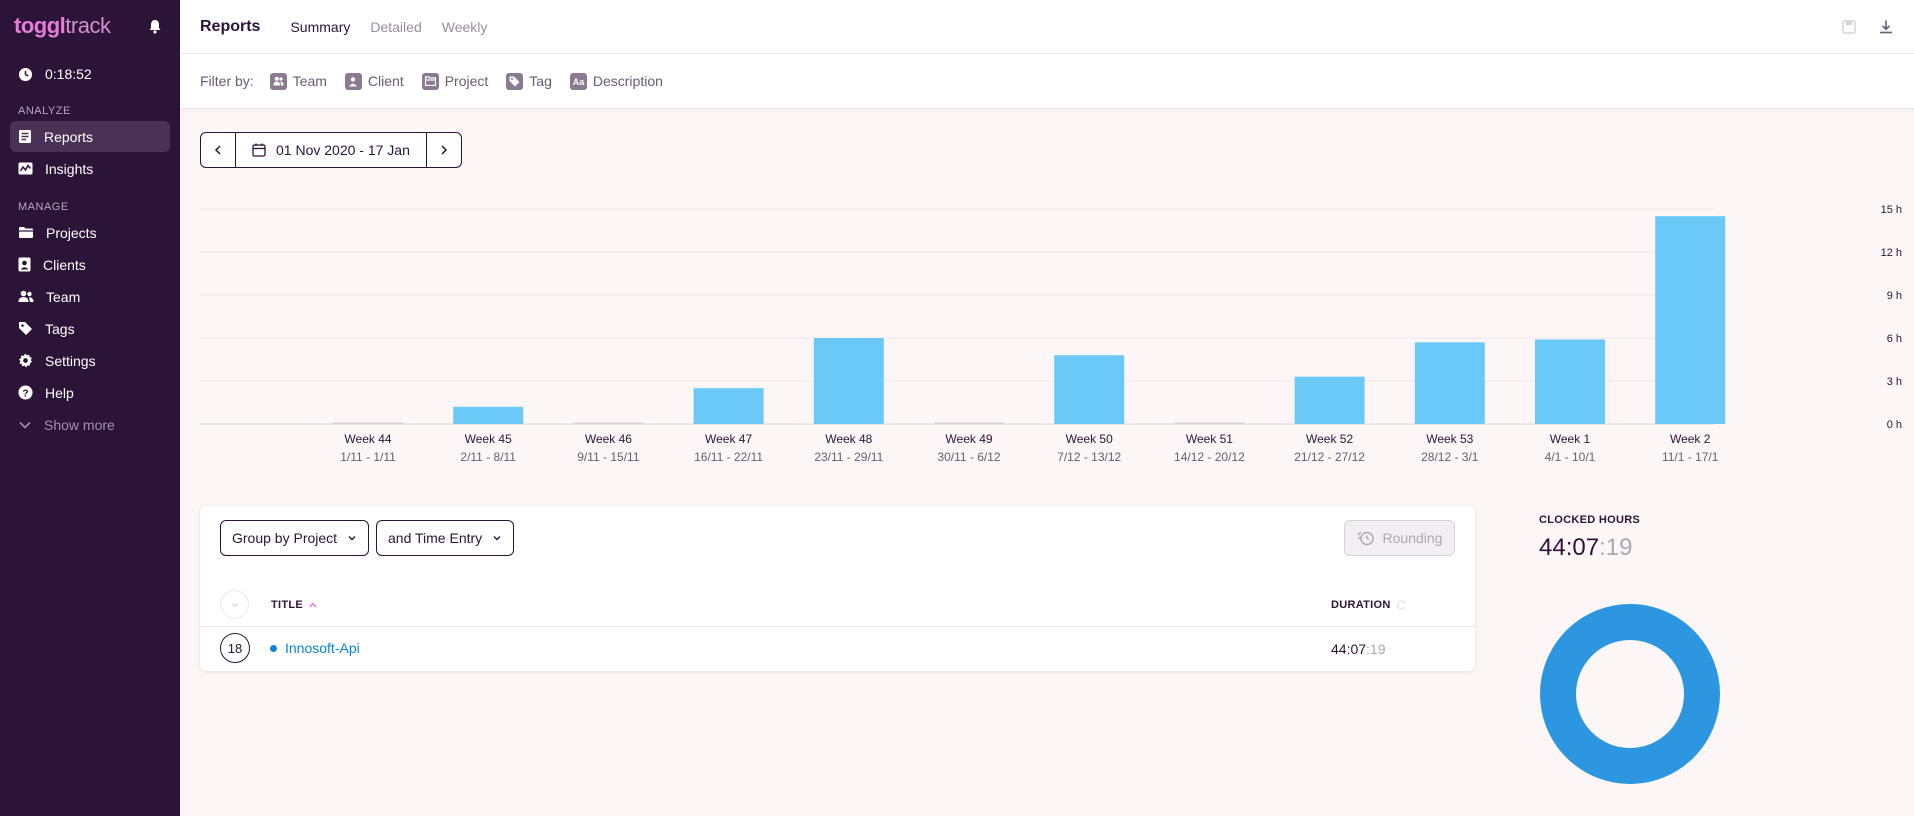 The height and width of the screenshot is (816, 1914). I want to click on x-tick-label: Week 1, so click(1570, 439).